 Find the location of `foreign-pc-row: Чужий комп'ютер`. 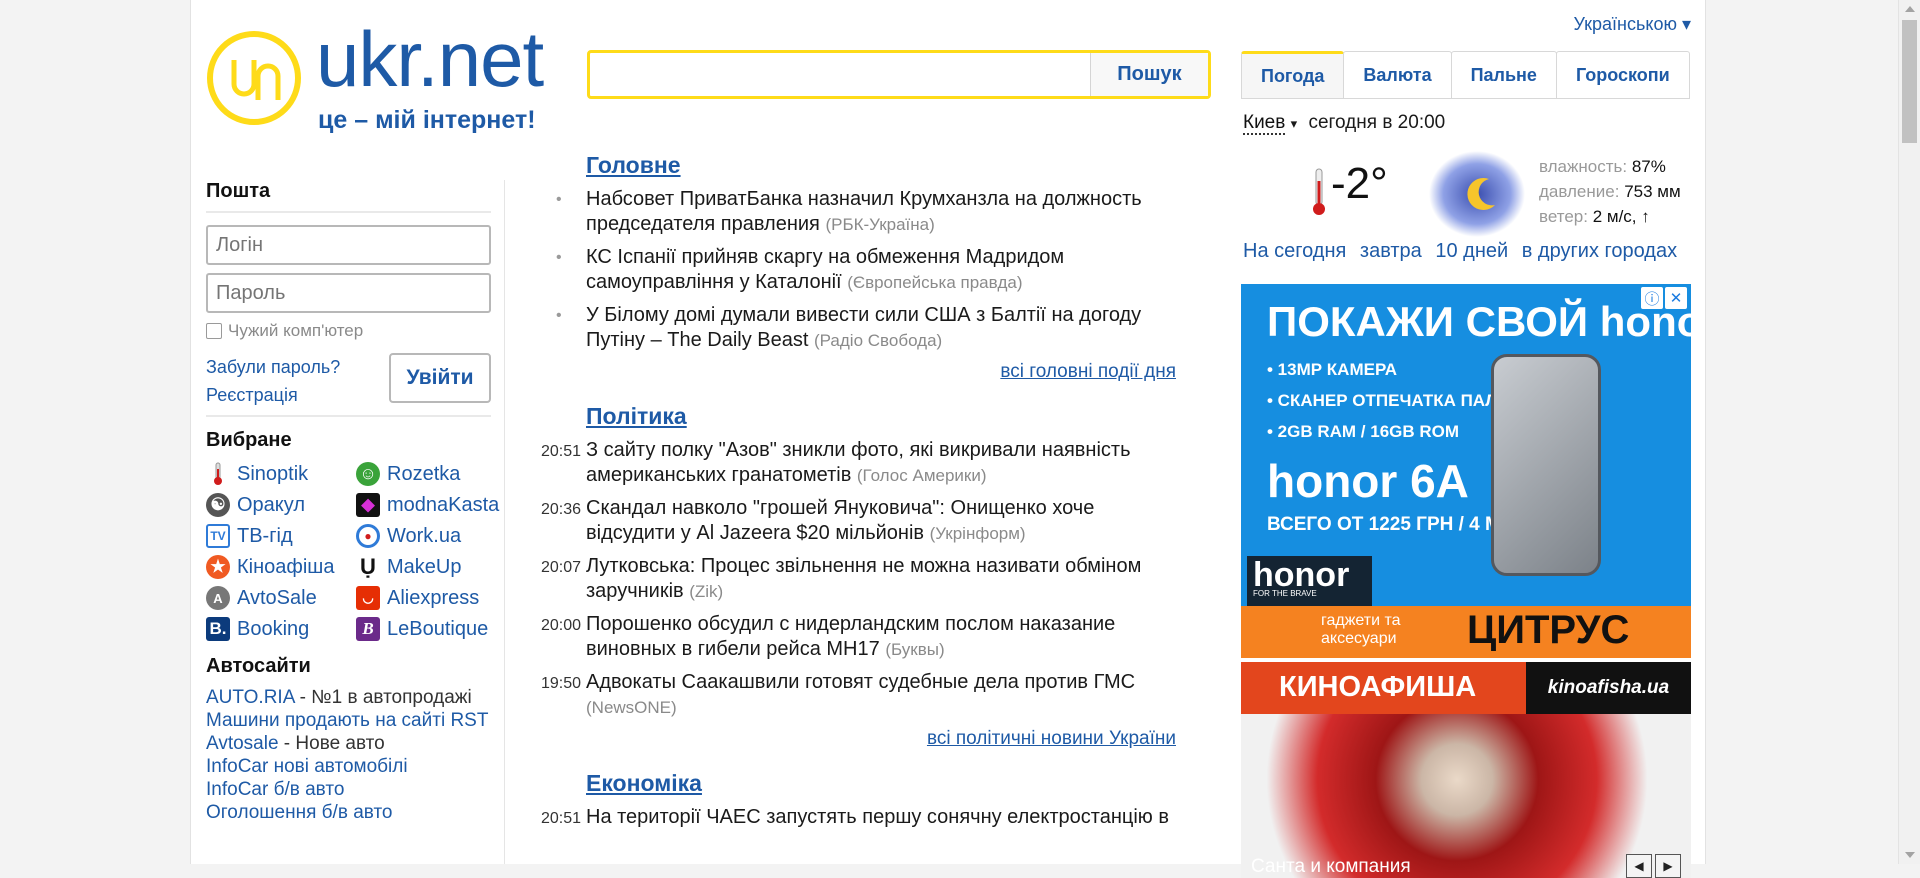

foreign-pc-row: Чужий комп'ютер is located at coordinates (356, 331).